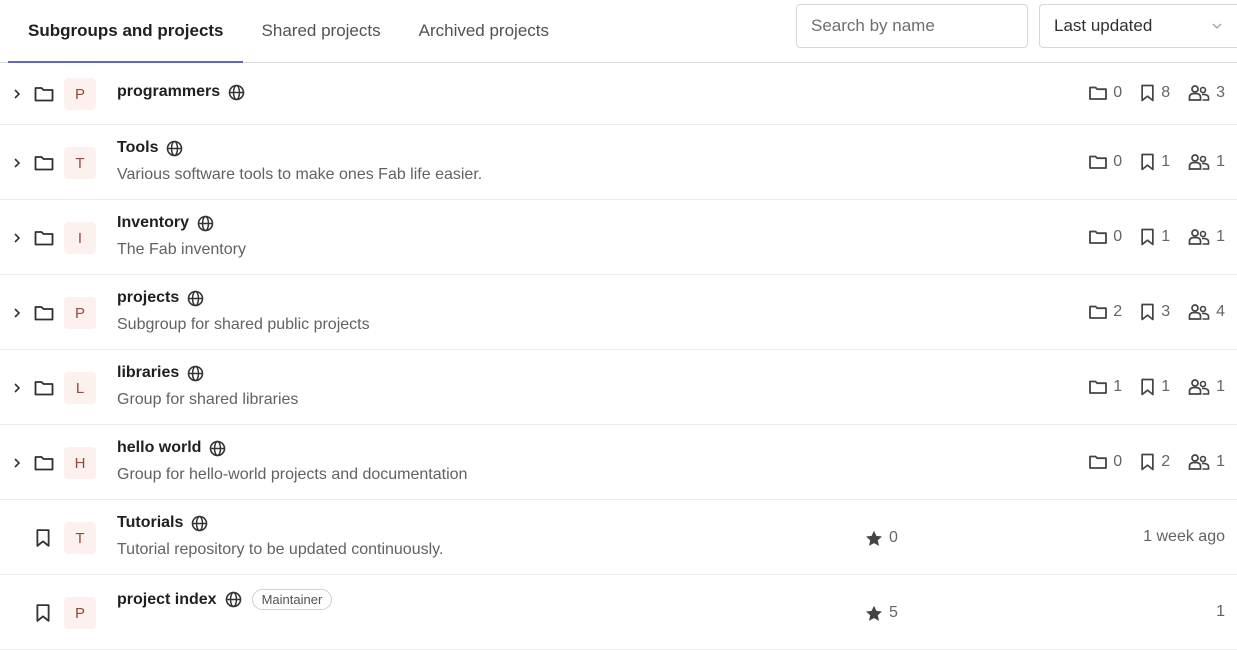  Describe the element at coordinates (1166, 461) in the screenshot. I see `project-count-value: 2` at that location.